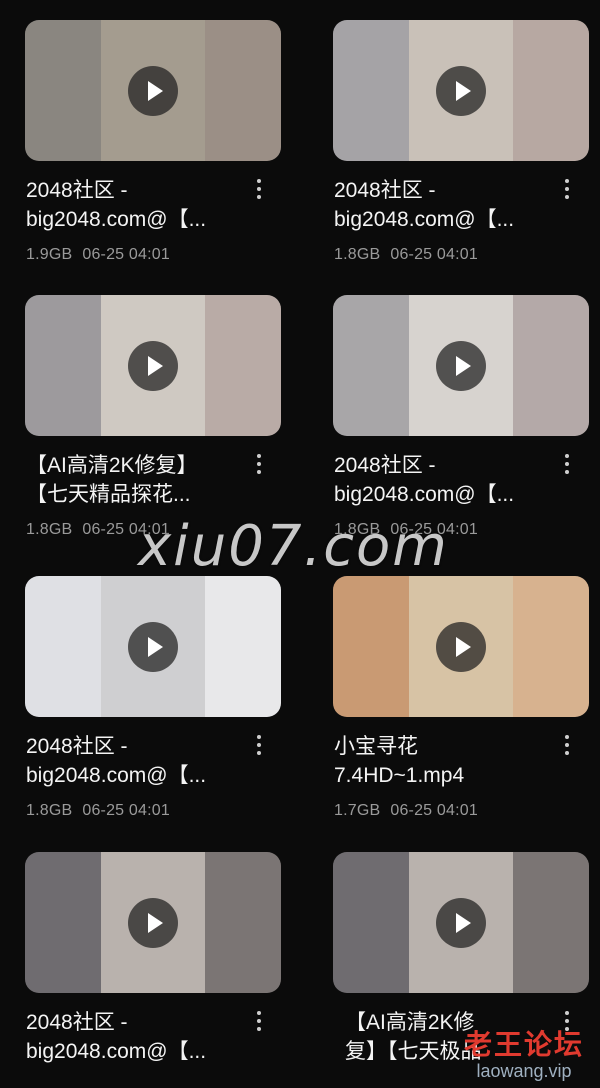 Image resolution: width=600 pixels, height=1088 pixels. I want to click on forum-logo-watermark: 老王论坛 laowang.vip, so click(524, 1052).